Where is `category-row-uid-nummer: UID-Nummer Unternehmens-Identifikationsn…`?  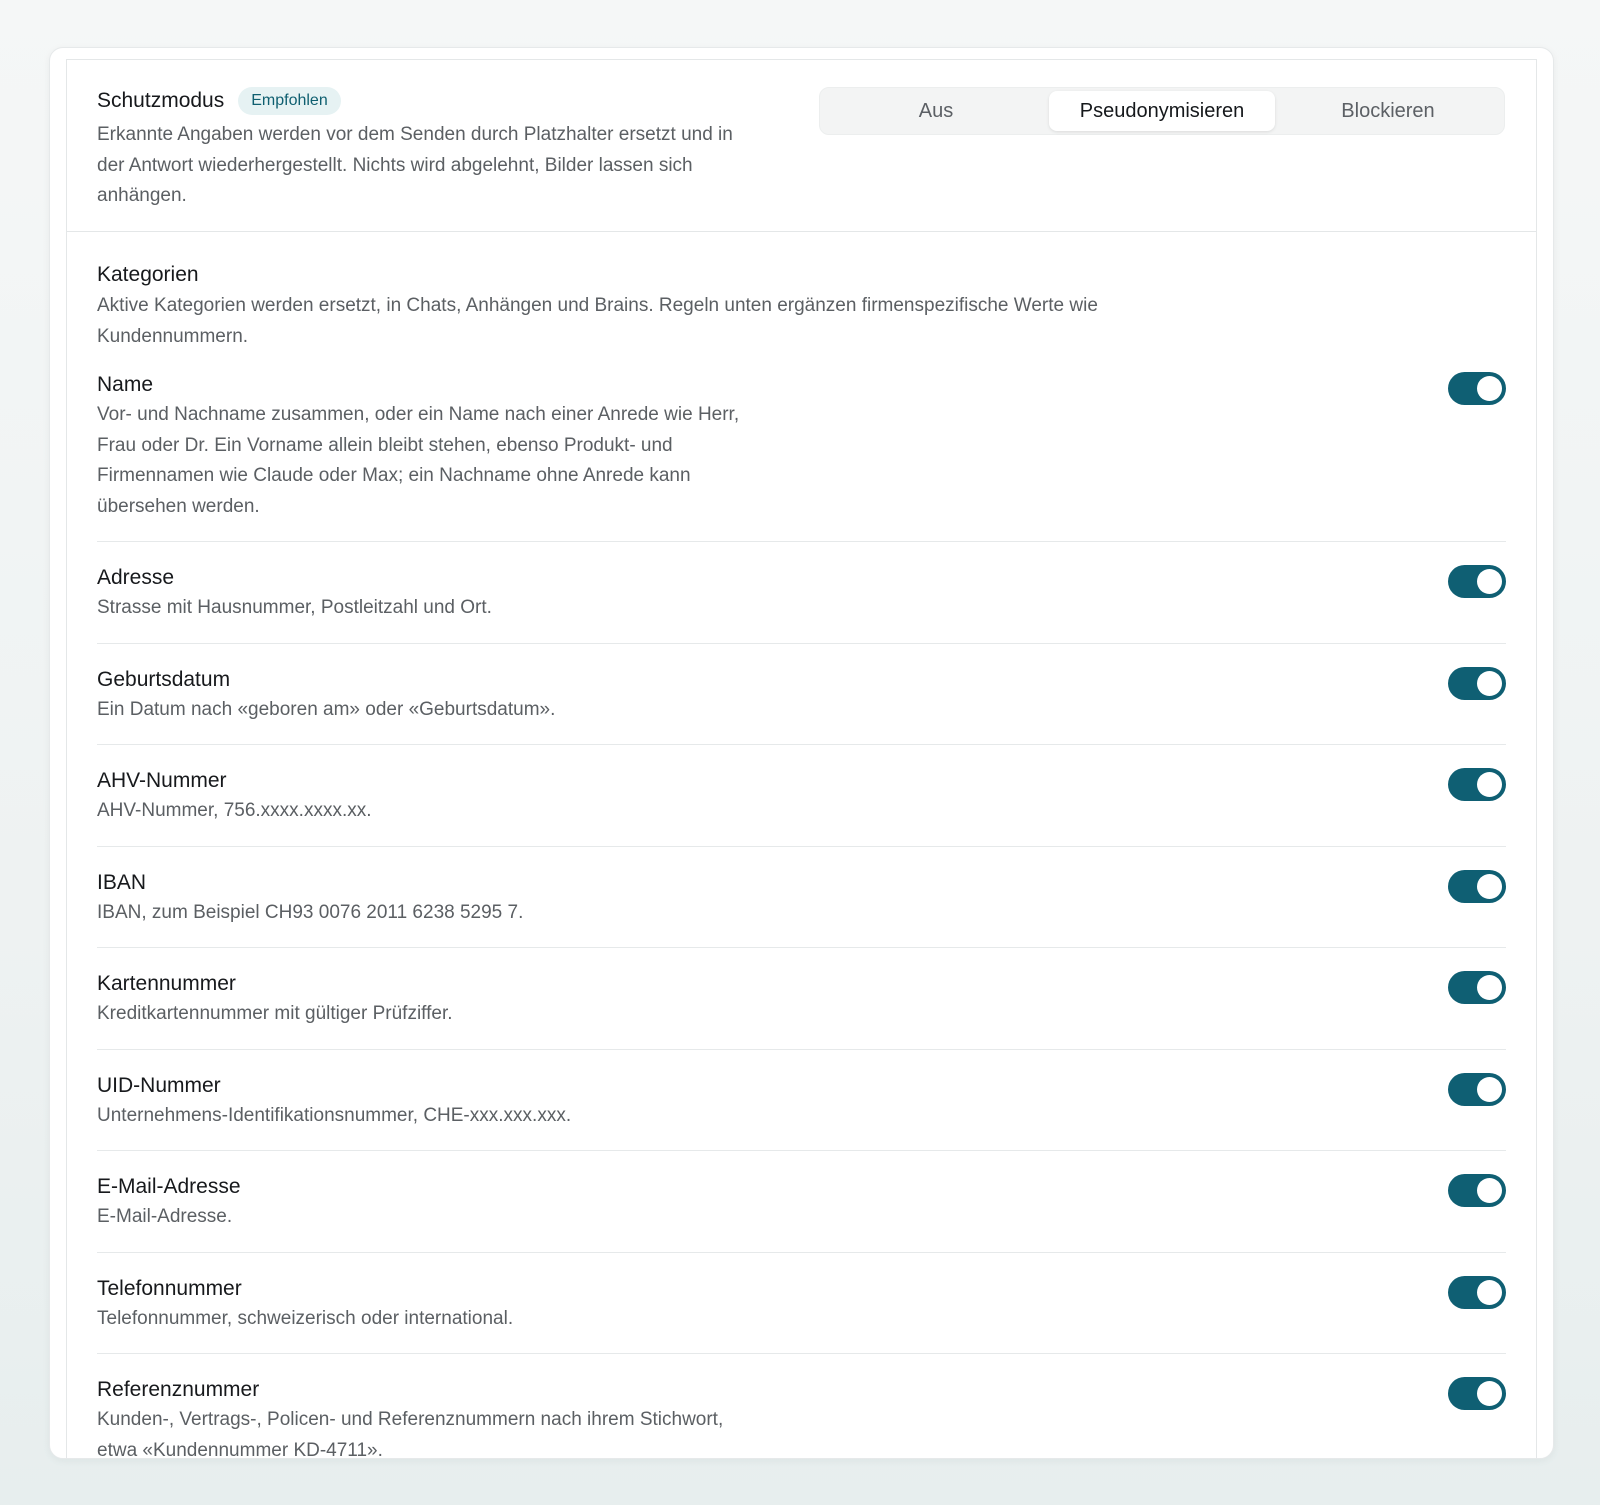
category-row-uid-nummer: UID-Nummer Unternehmens-Identifikationsn… is located at coordinates (801, 1100).